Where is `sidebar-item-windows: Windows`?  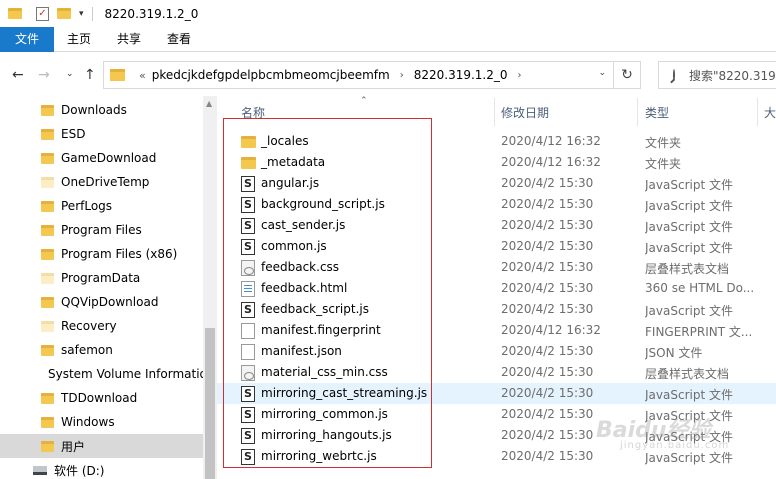
sidebar-item-windows: Windows is located at coordinates (101, 422).